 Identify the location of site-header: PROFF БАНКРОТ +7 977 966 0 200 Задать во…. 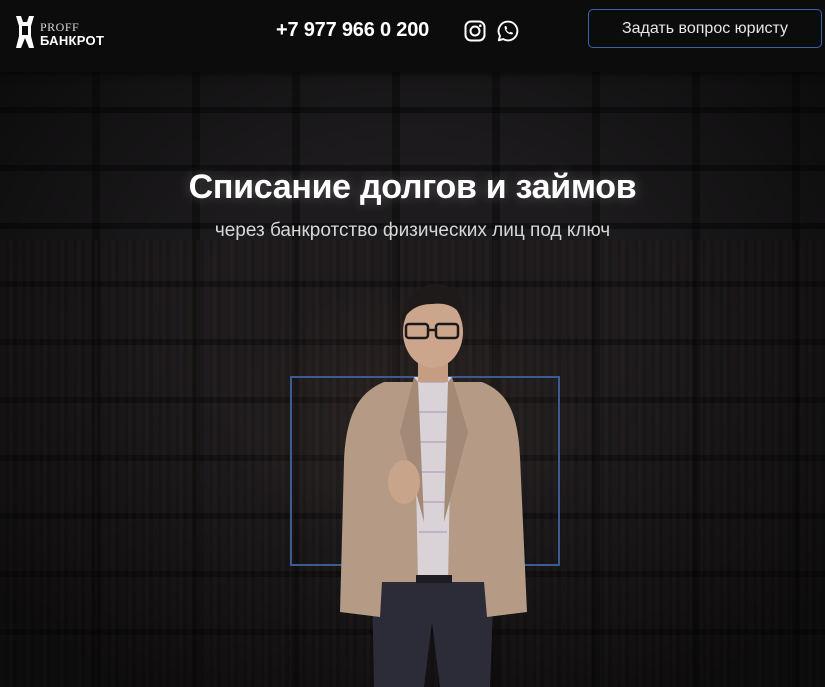
(412, 36).